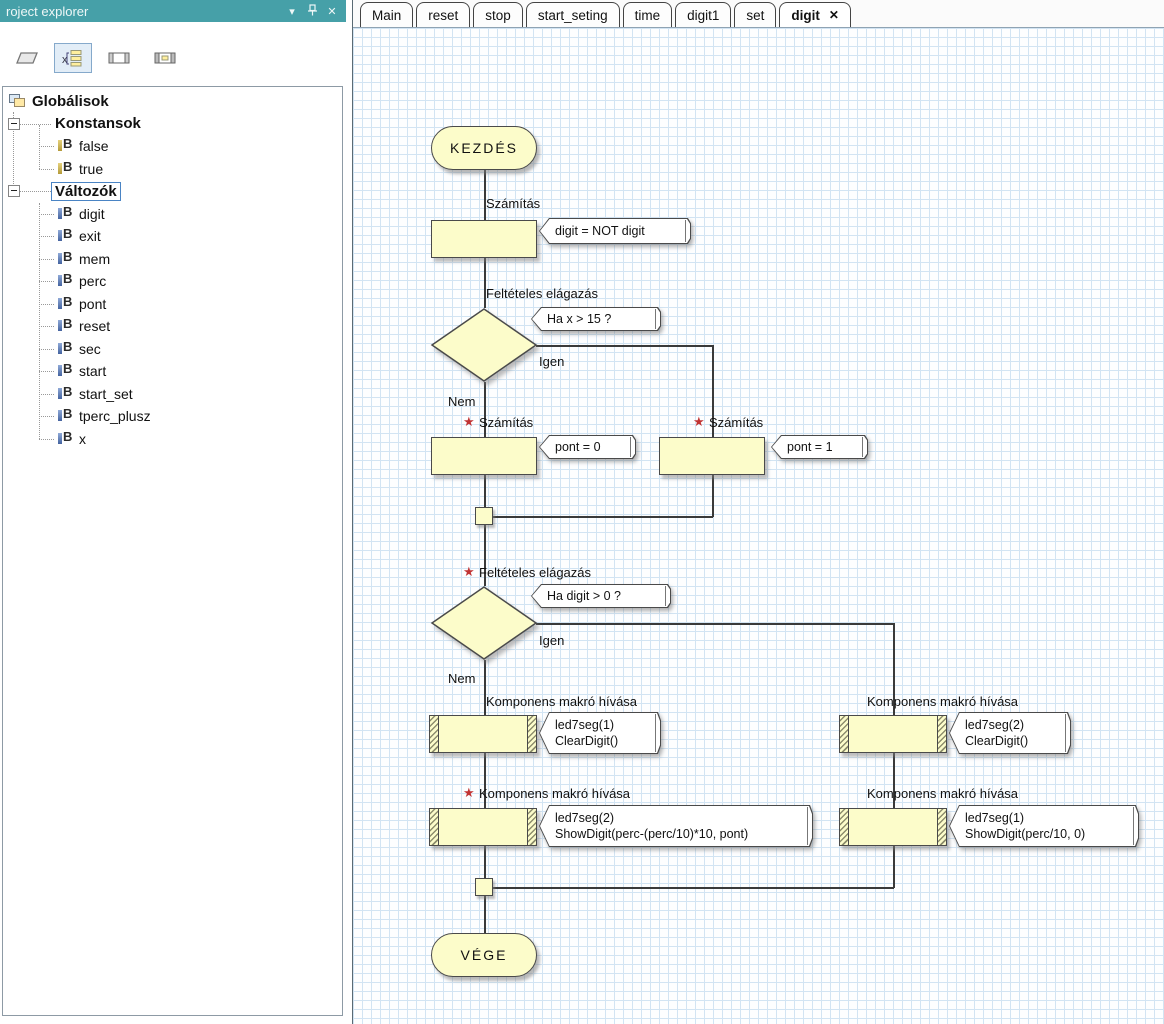 The width and height of the screenshot is (1164, 1024). What do you see at coordinates (172, 349) in the screenshot?
I see `tree-item-sec: sec` at bounding box center [172, 349].